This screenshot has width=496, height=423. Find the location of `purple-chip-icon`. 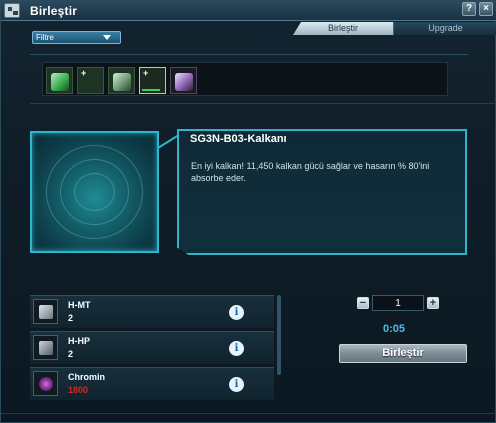

purple-chip-icon is located at coordinates (184, 82).